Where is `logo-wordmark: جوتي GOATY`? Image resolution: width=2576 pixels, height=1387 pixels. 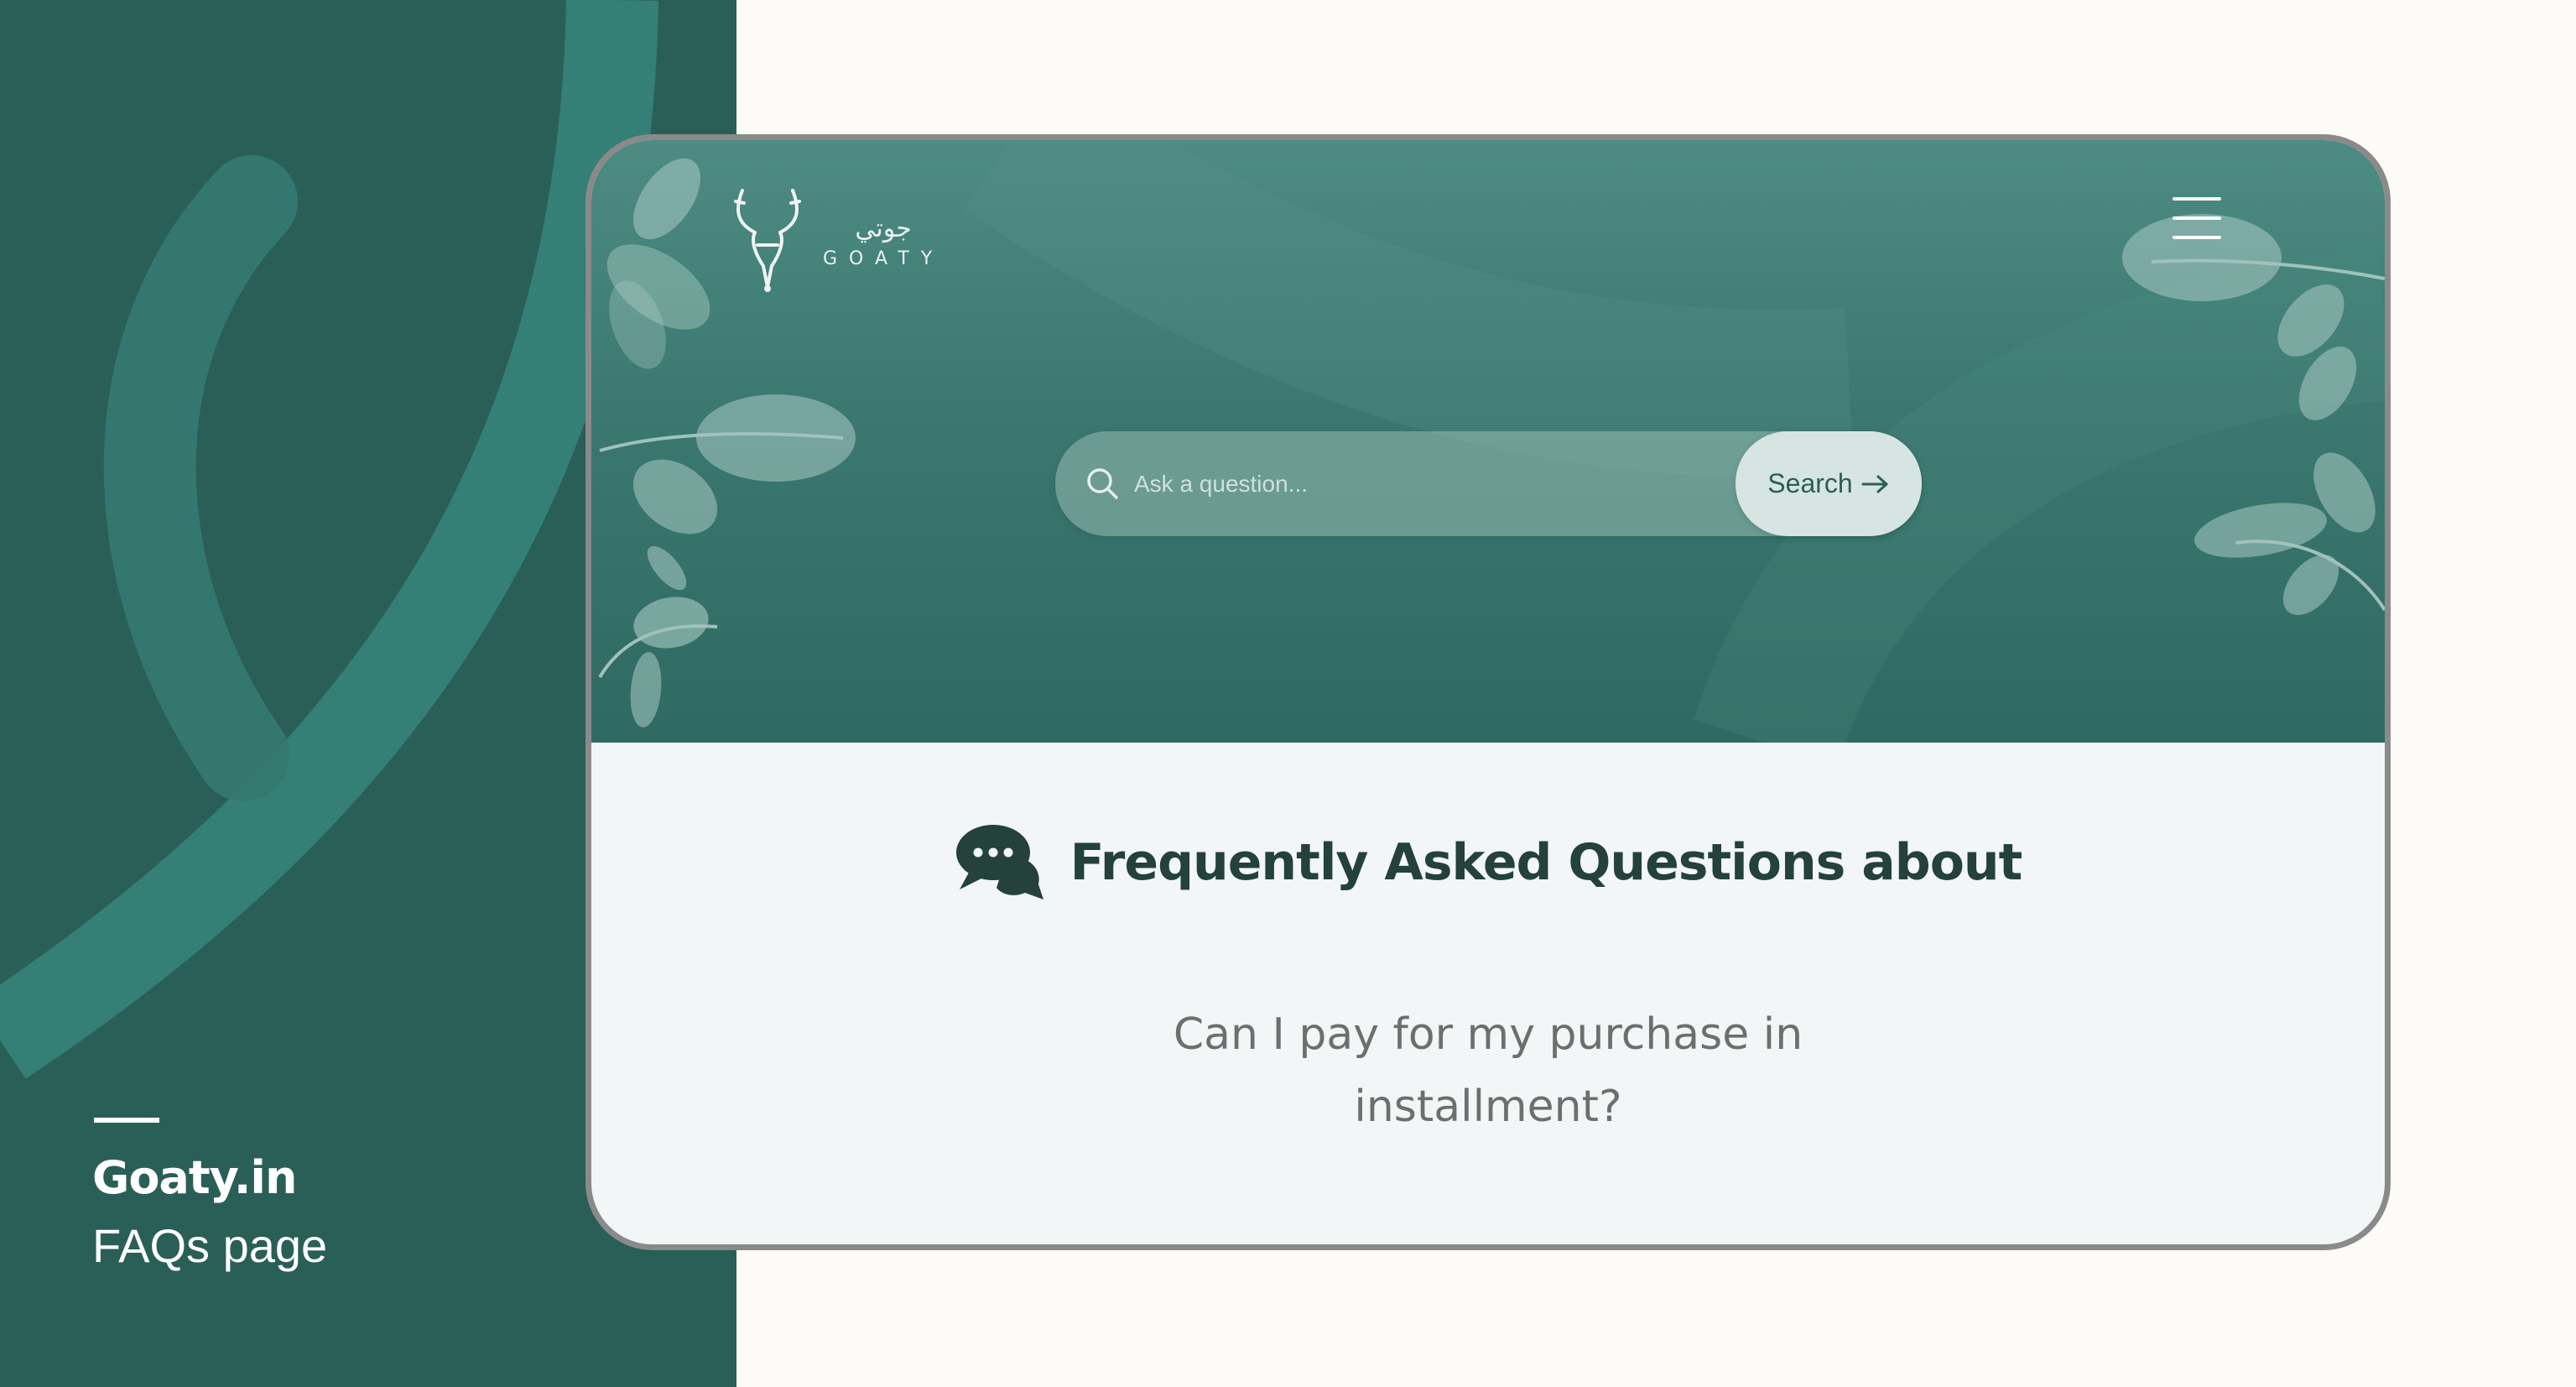
logo-wordmark: جوتي GOATY is located at coordinates (884, 241).